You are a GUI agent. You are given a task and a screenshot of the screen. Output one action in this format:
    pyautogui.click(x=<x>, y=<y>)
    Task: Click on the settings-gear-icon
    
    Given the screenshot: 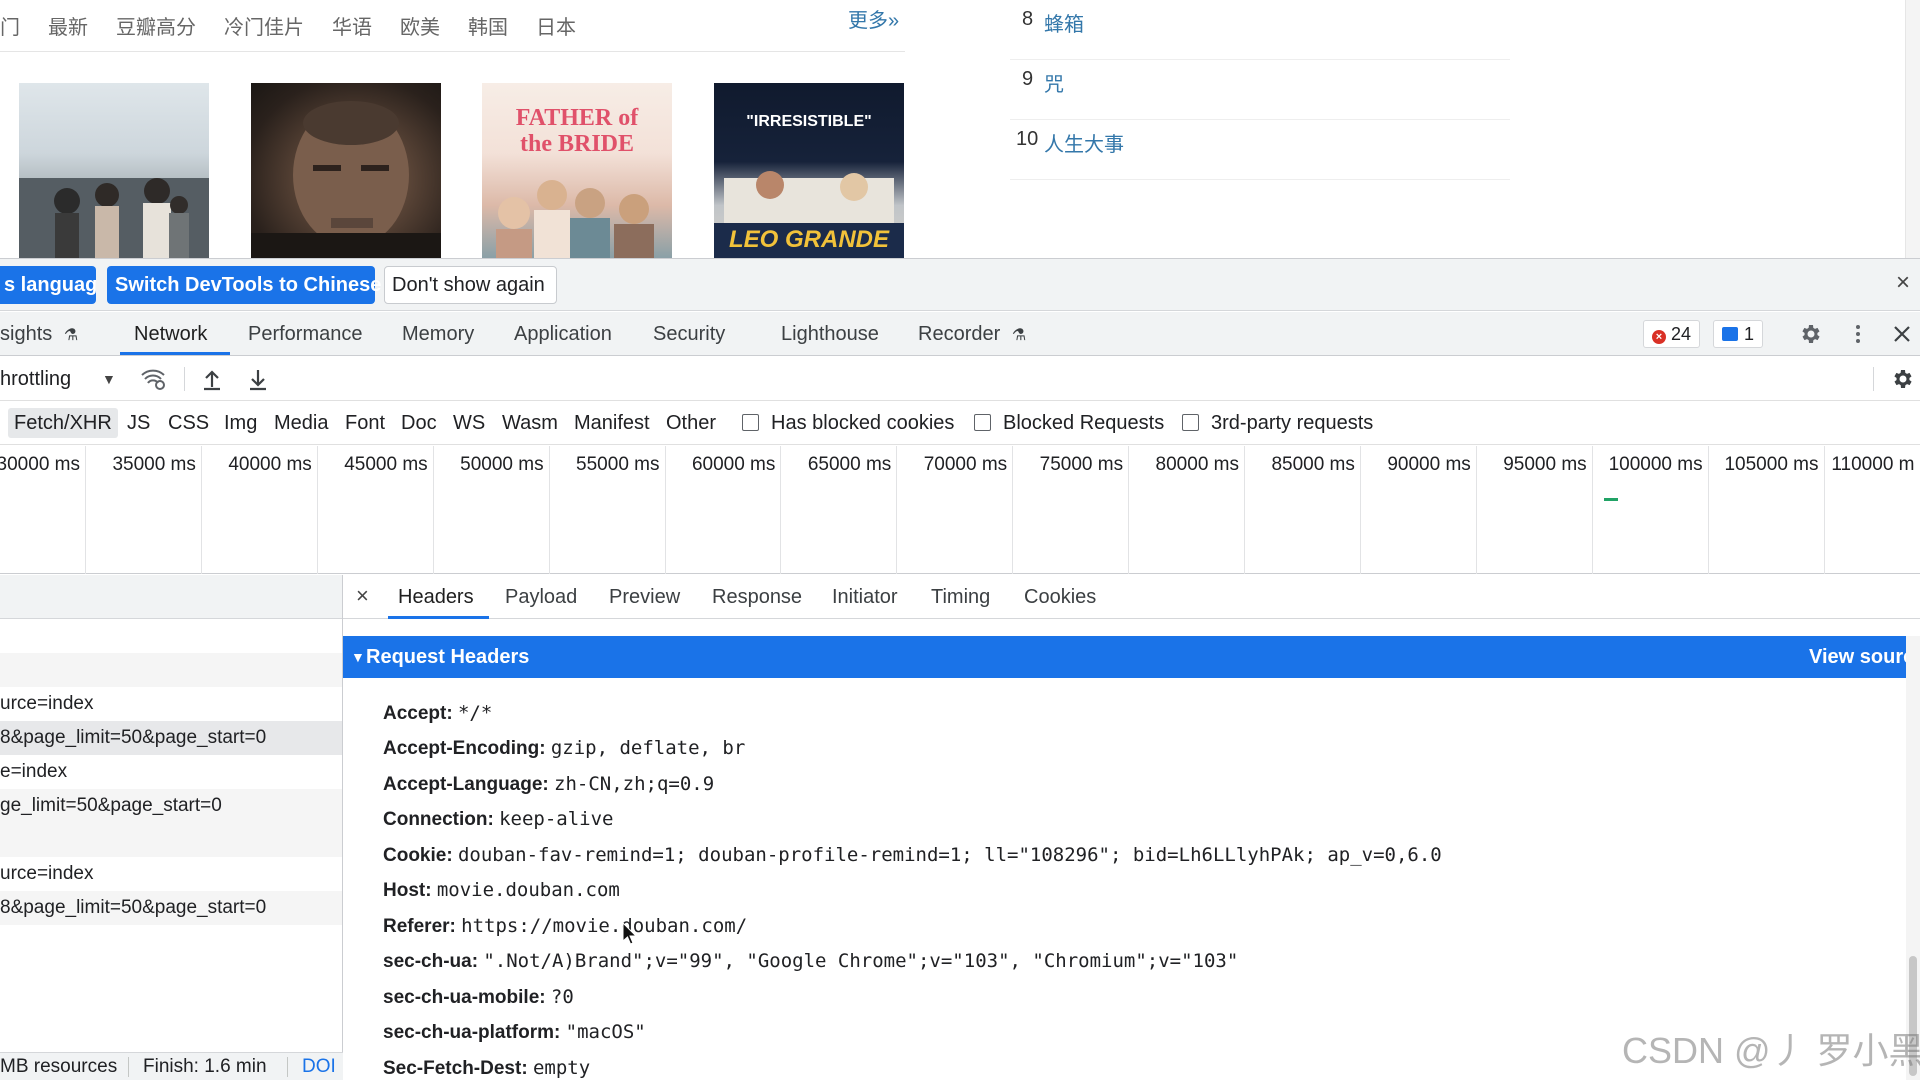 What is the action you would take?
    pyautogui.click(x=1810, y=334)
    